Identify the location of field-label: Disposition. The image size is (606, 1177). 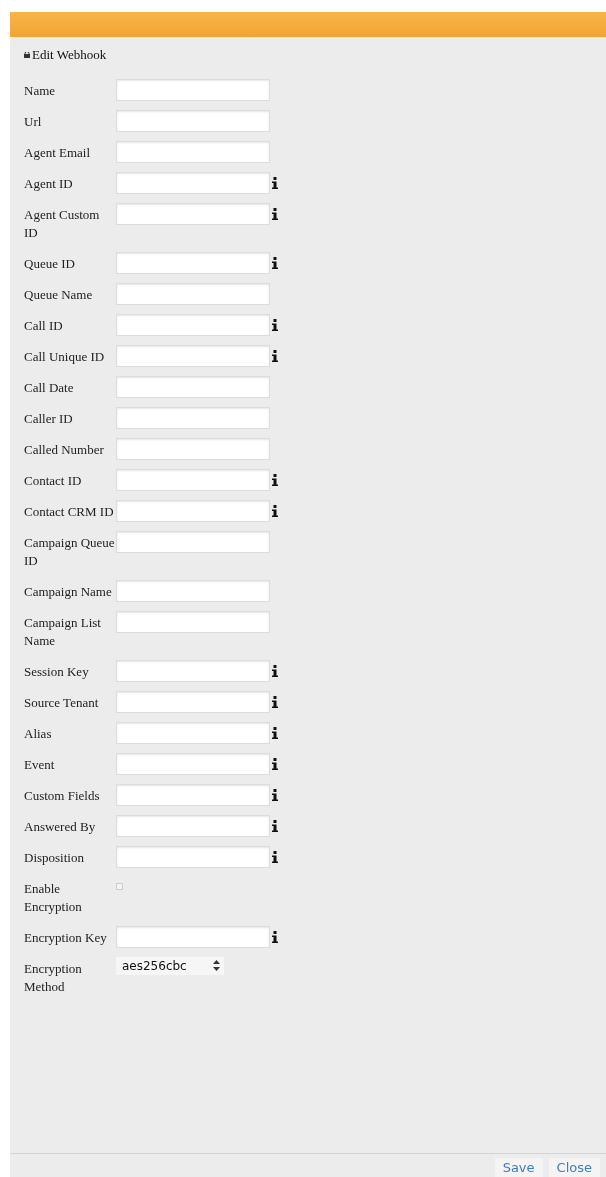
(54, 857).